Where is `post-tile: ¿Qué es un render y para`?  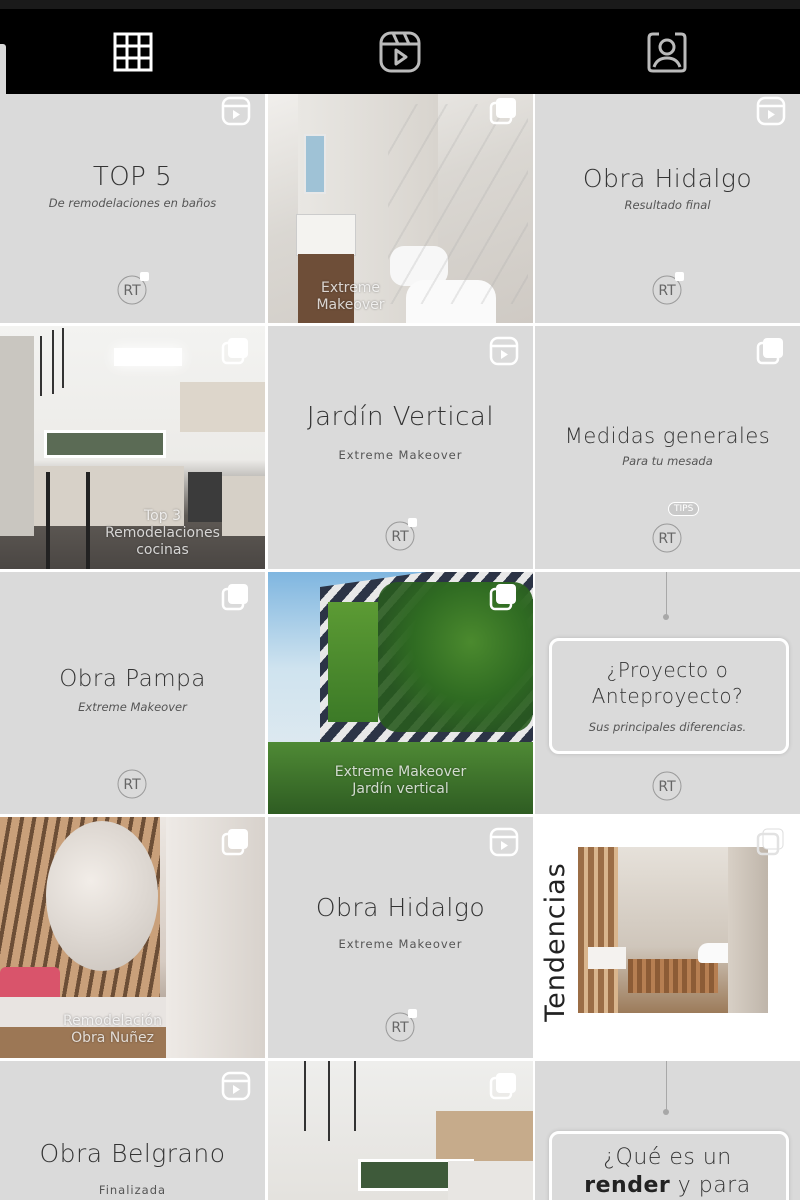 post-tile: ¿Qué es un render y para is located at coordinates (667, 1130).